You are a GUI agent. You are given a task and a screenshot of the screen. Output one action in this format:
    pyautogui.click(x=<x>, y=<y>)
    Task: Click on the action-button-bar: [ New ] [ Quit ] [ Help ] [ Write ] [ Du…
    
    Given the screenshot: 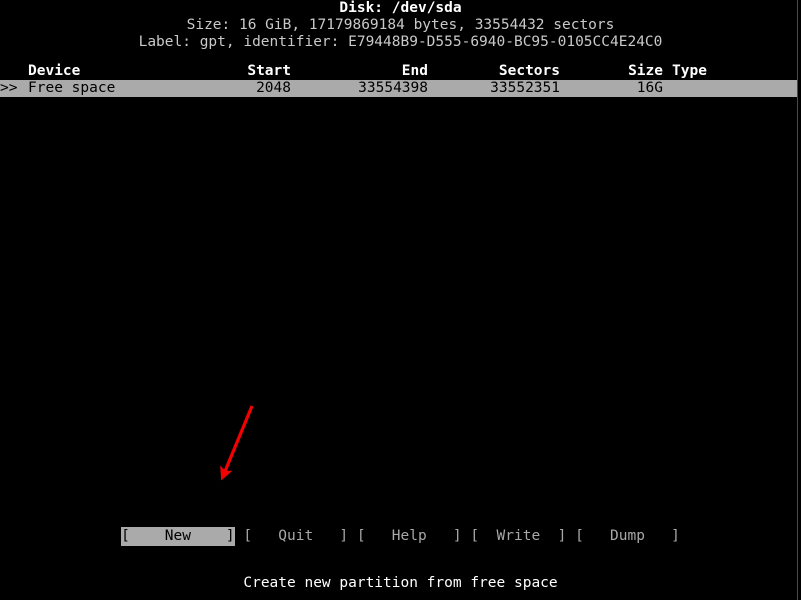 What is the action you would take?
    pyautogui.click(x=400, y=536)
    